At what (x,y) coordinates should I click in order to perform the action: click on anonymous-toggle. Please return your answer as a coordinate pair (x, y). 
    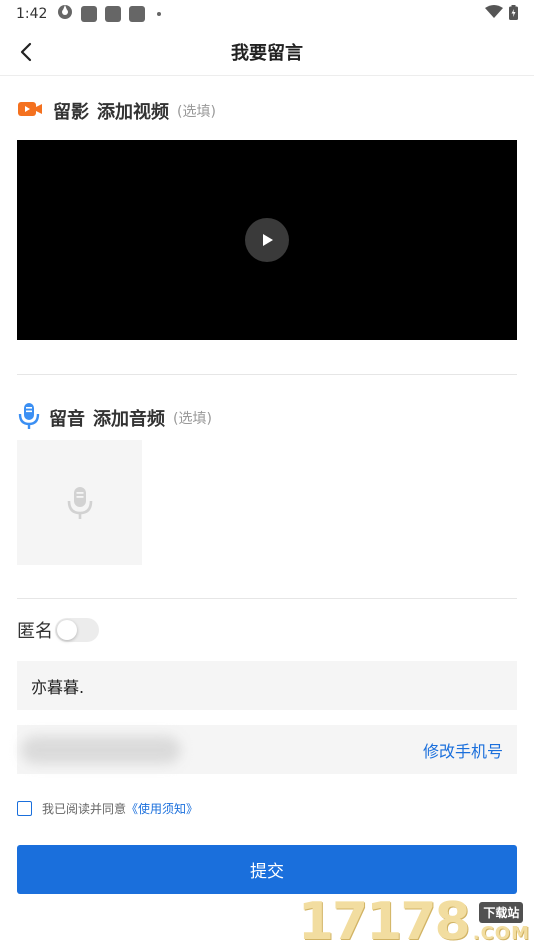
    Looking at the image, I should click on (77, 630).